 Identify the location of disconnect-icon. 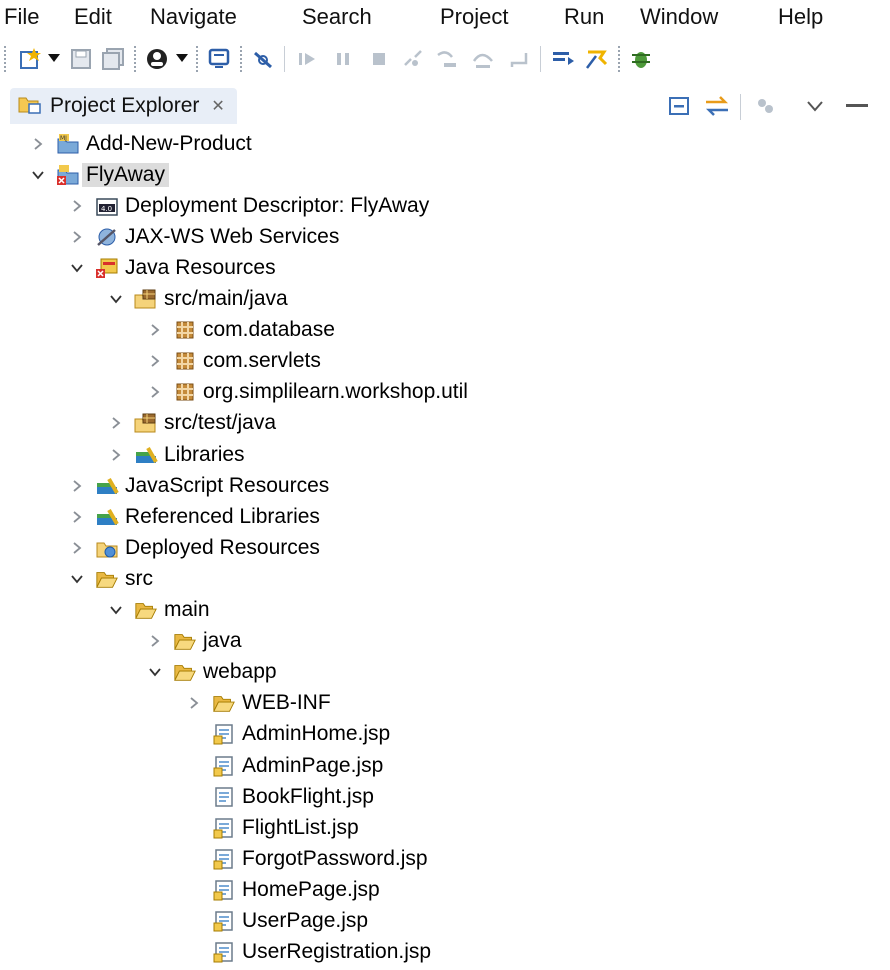
(413, 59).